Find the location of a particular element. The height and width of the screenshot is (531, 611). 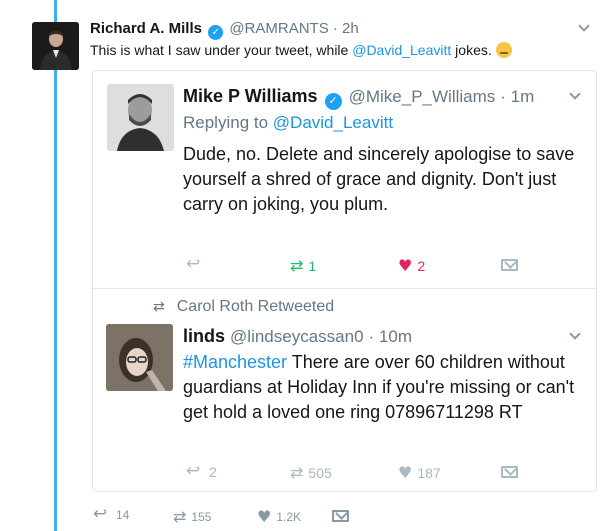

retweet-button: ⇄ 1 is located at coordinates (303, 265).